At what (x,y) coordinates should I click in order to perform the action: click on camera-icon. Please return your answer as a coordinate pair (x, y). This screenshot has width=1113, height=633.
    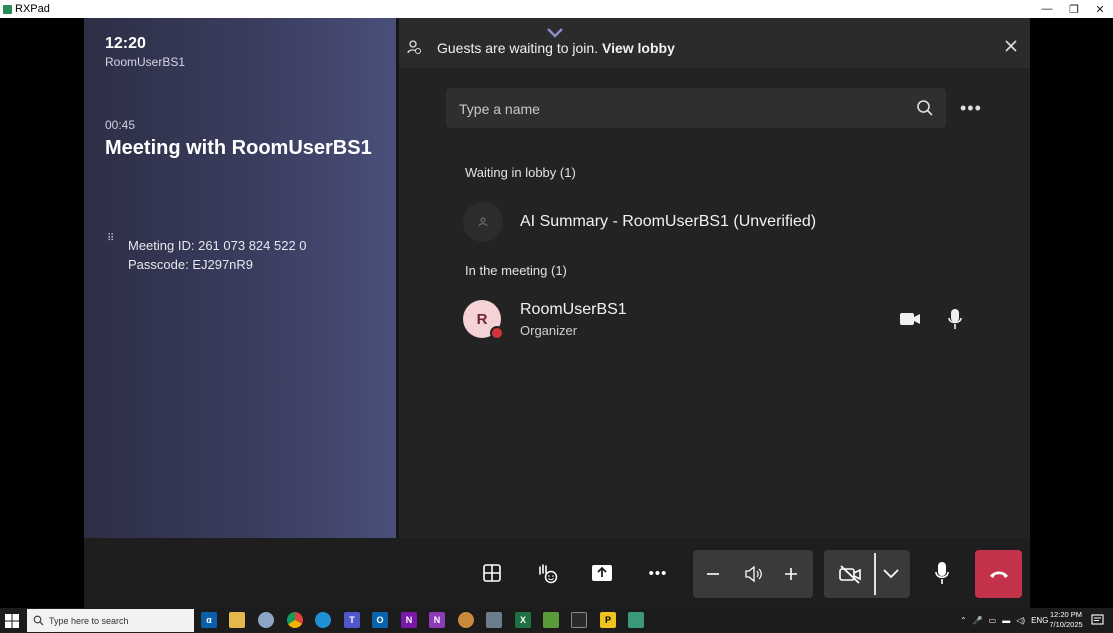
    Looking at the image, I should click on (910, 319).